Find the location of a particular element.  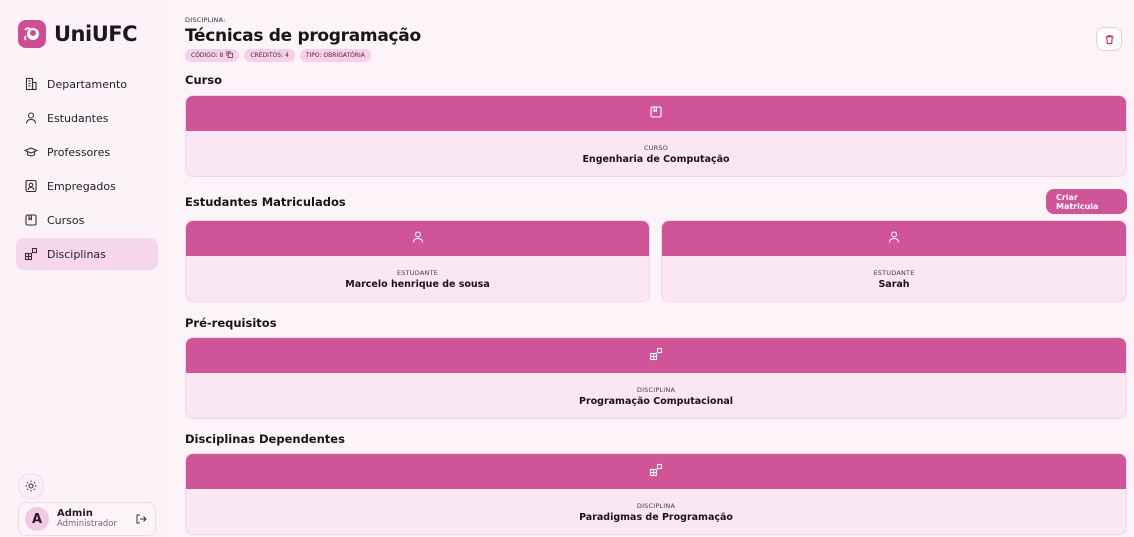

card-body: CURSO Engenharia de Computação is located at coordinates (656, 153).